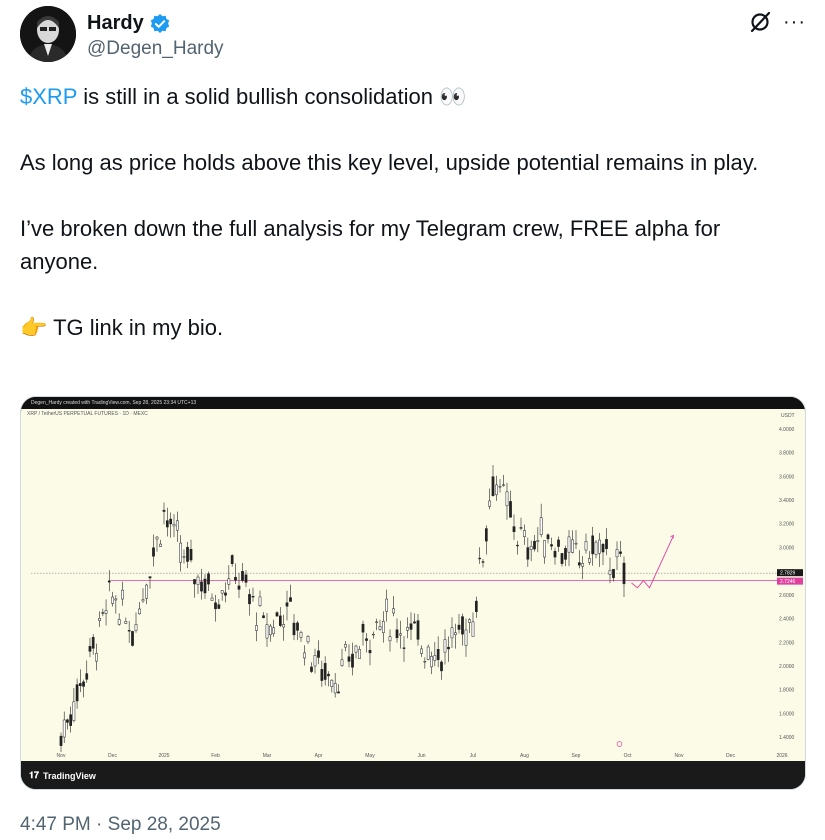 Image resolution: width=825 pixels, height=840 pixels. What do you see at coordinates (421, 756) in the screenshot?
I see `x-tick-label: Jun` at bounding box center [421, 756].